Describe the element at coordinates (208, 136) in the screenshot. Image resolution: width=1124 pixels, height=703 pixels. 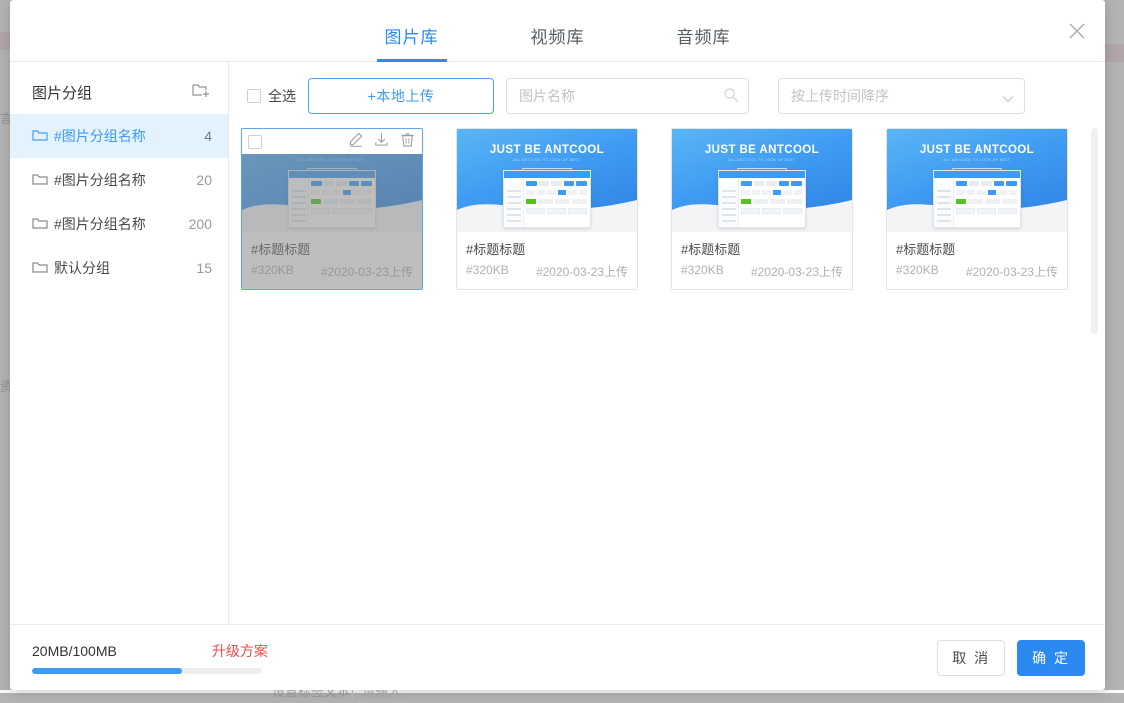
I see `sidebar-item-count: 4` at that location.